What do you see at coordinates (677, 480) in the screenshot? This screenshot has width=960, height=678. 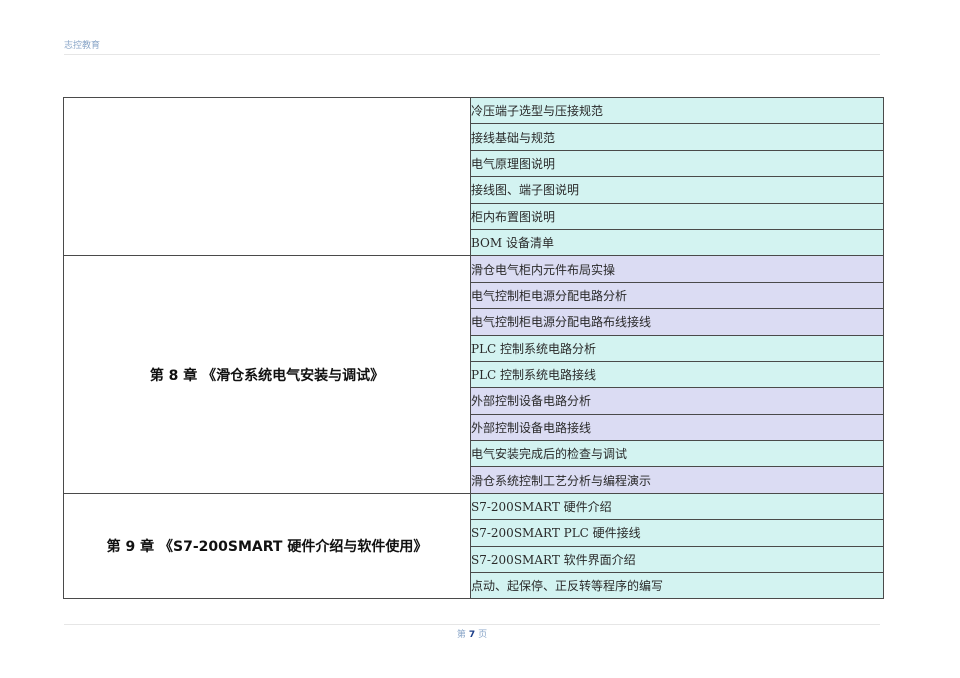 I see `lesson-item: 滑仓系统控制工艺分析与编程演示` at bounding box center [677, 480].